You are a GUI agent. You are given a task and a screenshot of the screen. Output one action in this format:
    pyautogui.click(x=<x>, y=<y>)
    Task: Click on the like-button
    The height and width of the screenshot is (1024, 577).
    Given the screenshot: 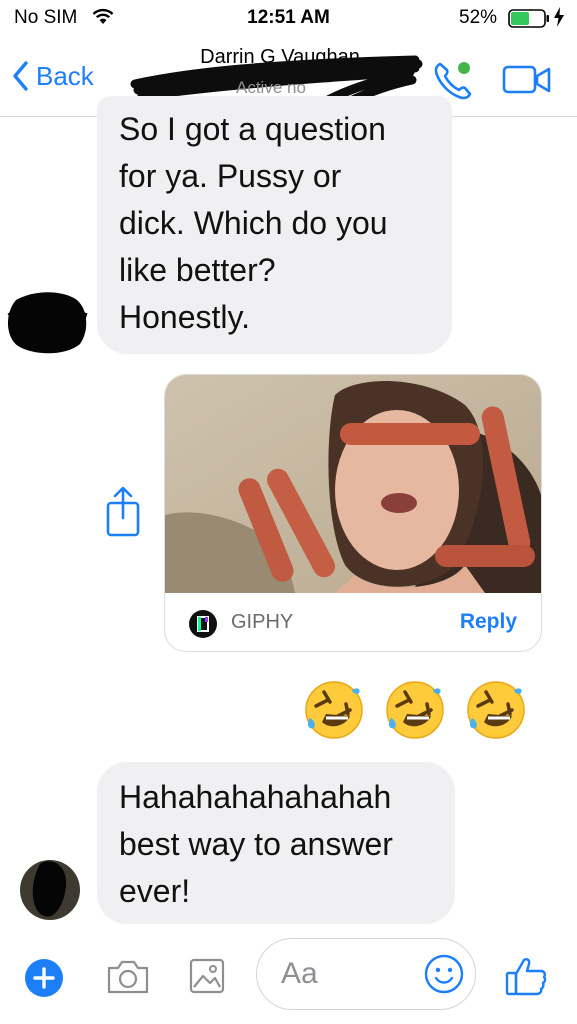 What is the action you would take?
    pyautogui.click(x=526, y=978)
    